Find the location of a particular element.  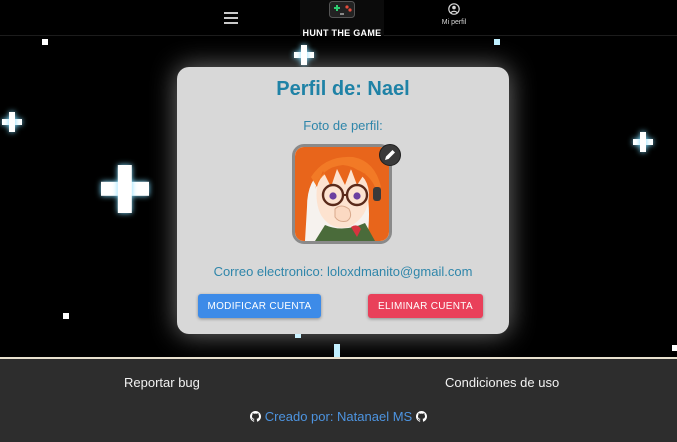

site-logo: HUNT THE GAME is located at coordinates (342, 19).